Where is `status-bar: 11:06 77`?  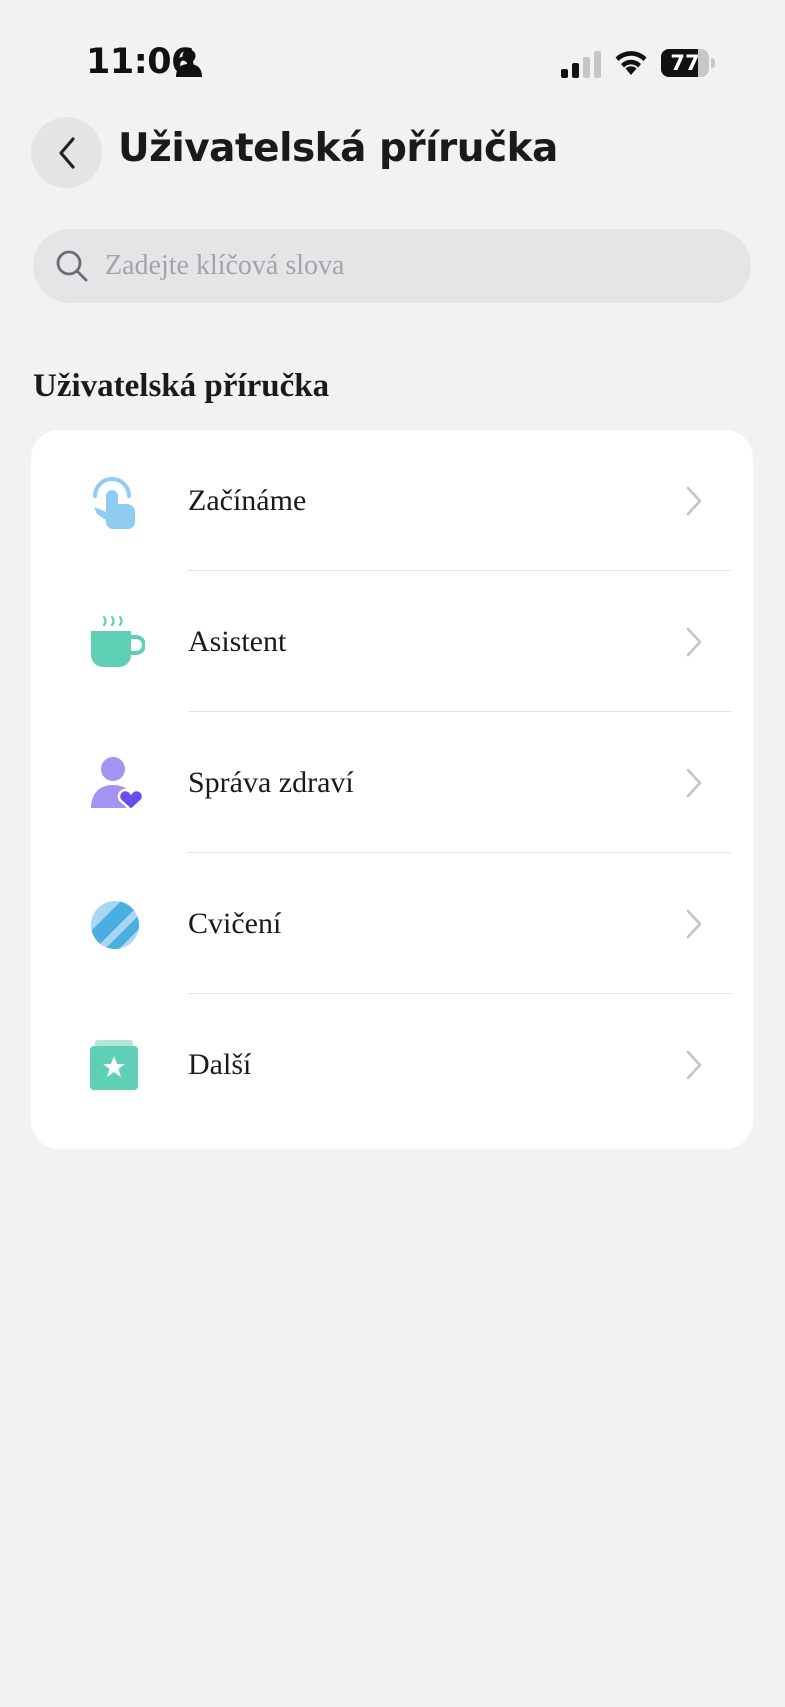
status-bar: 11:06 77 is located at coordinates (392, 65).